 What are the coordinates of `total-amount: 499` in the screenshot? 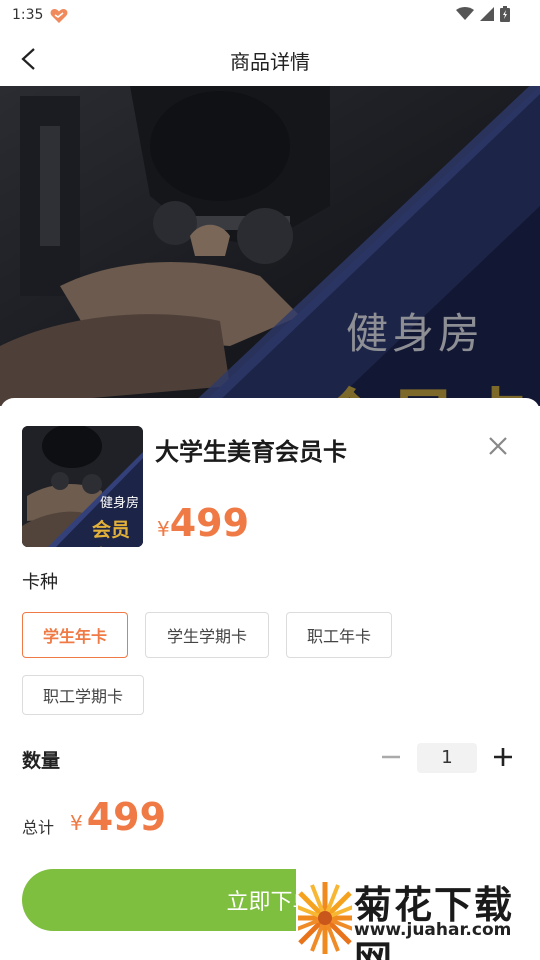 It's located at (126, 817).